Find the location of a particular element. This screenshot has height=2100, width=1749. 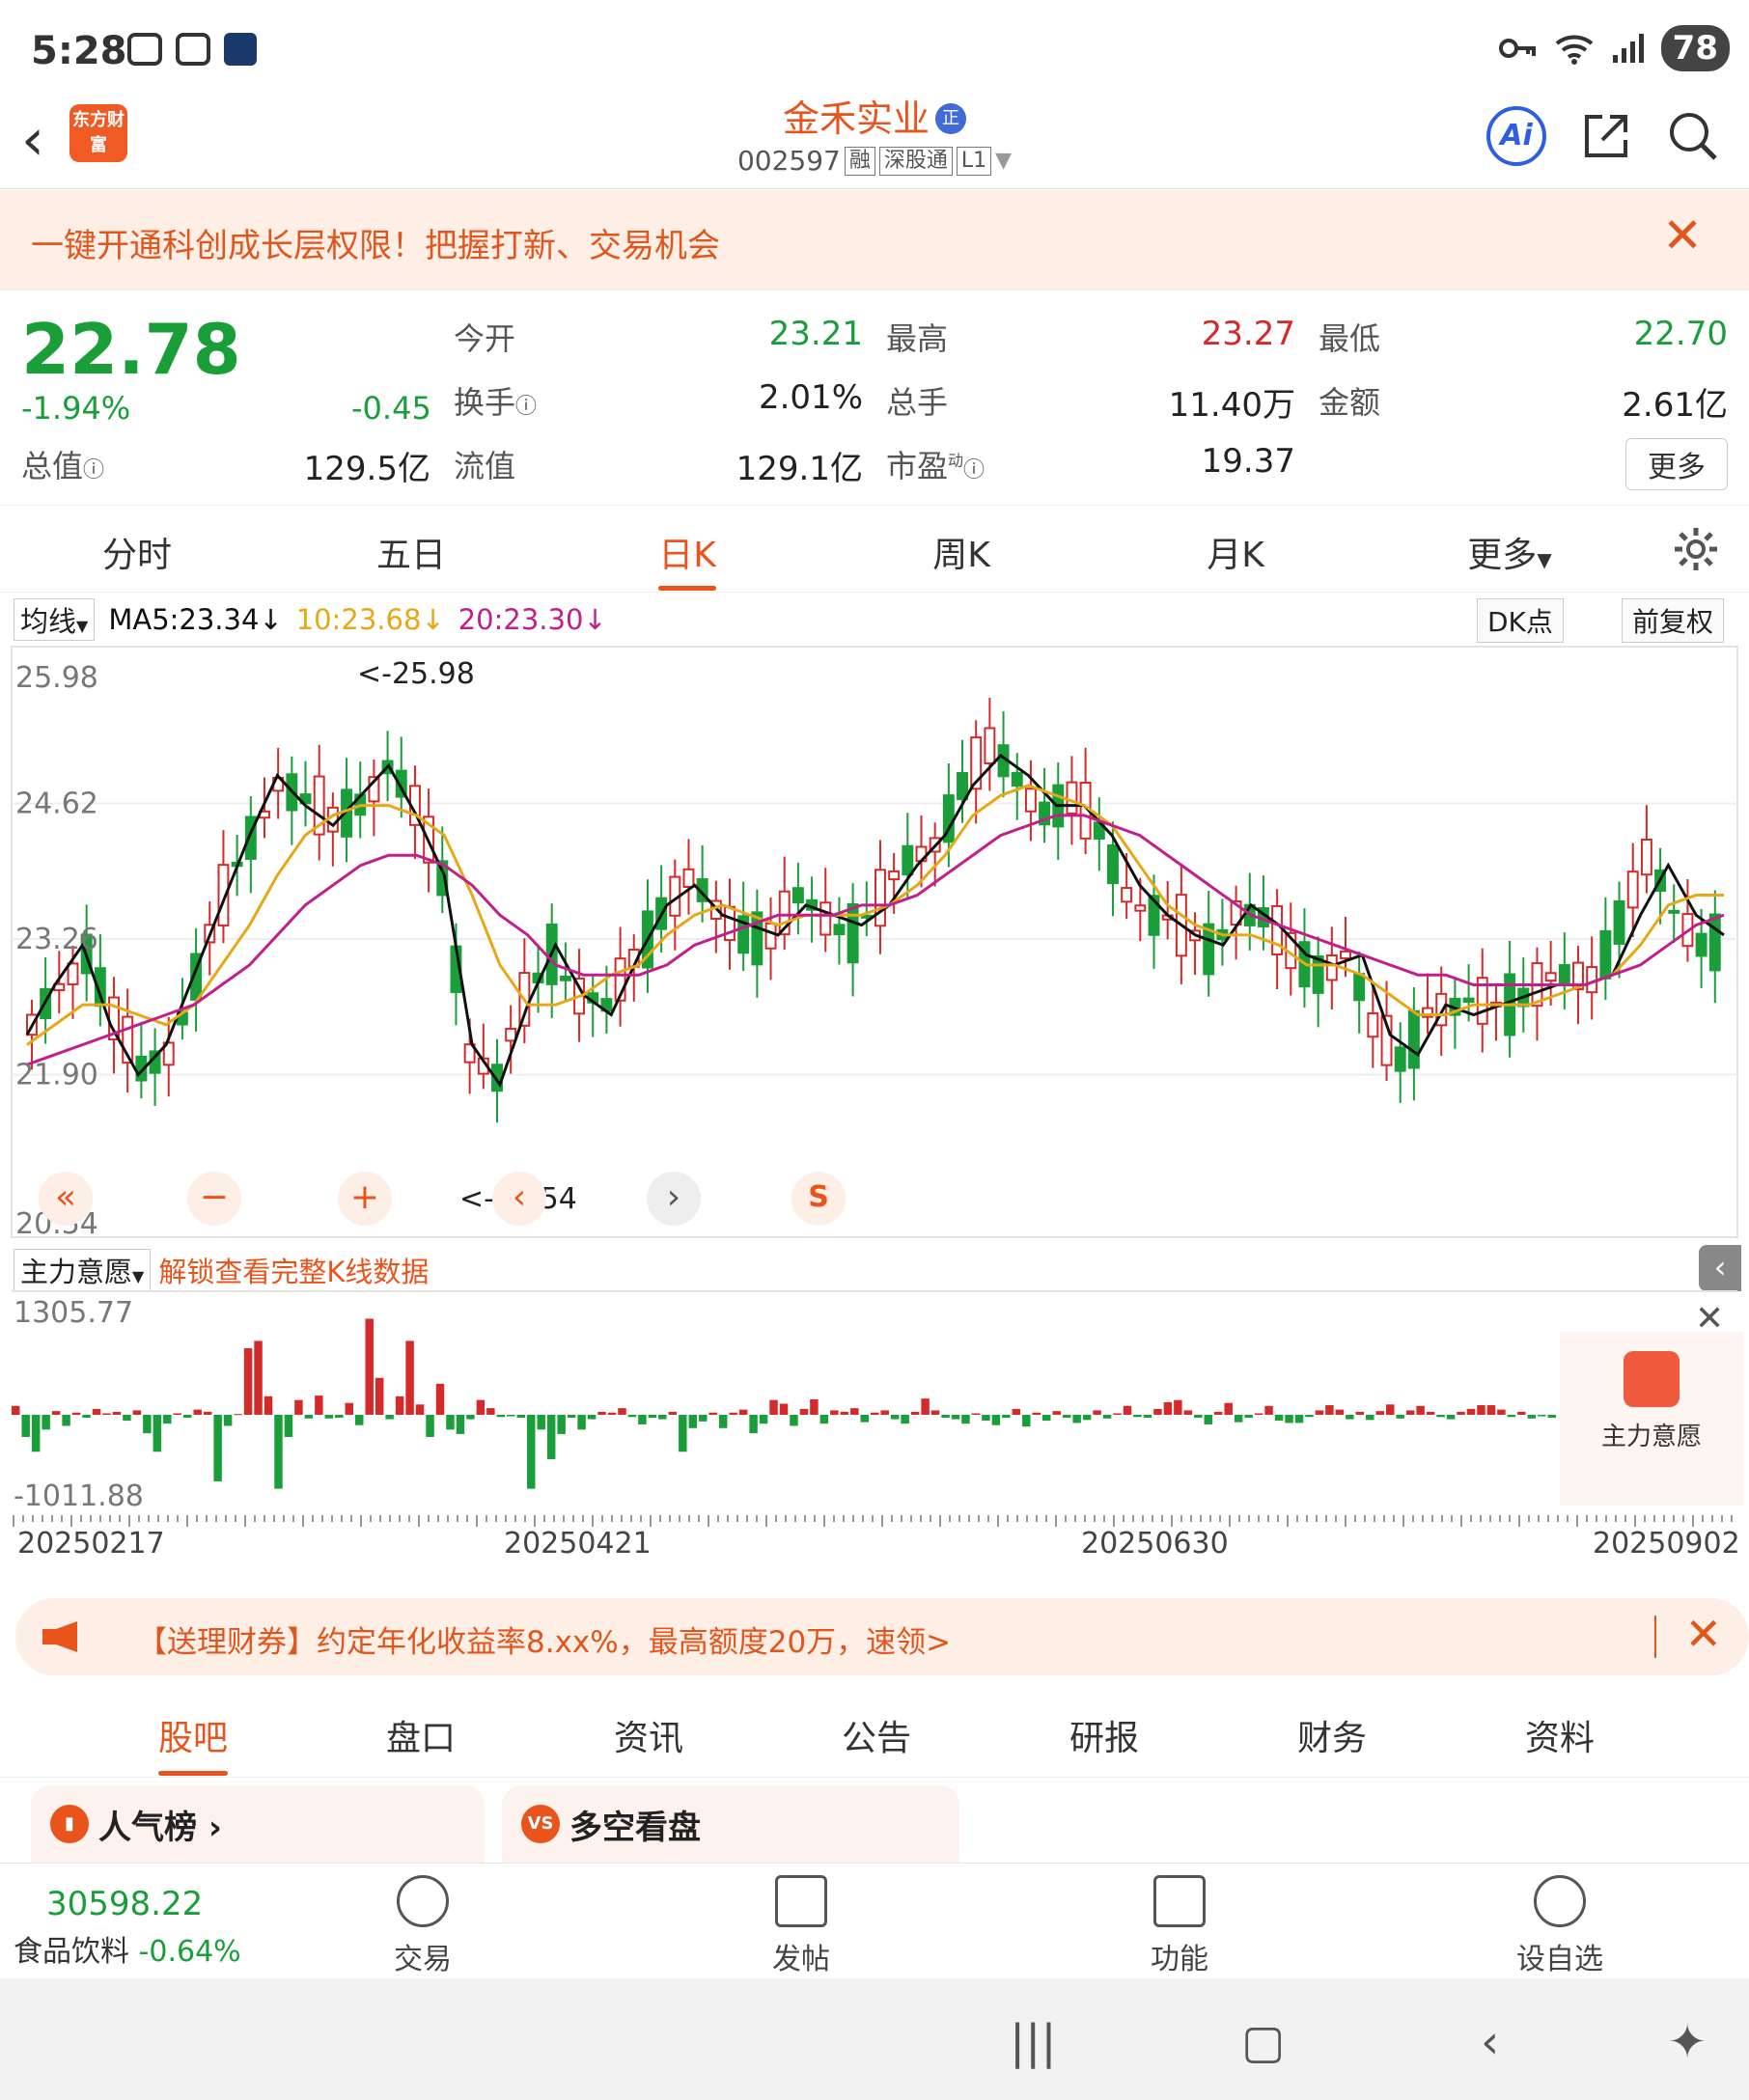

back-button: ‹ is located at coordinates (32, 140).